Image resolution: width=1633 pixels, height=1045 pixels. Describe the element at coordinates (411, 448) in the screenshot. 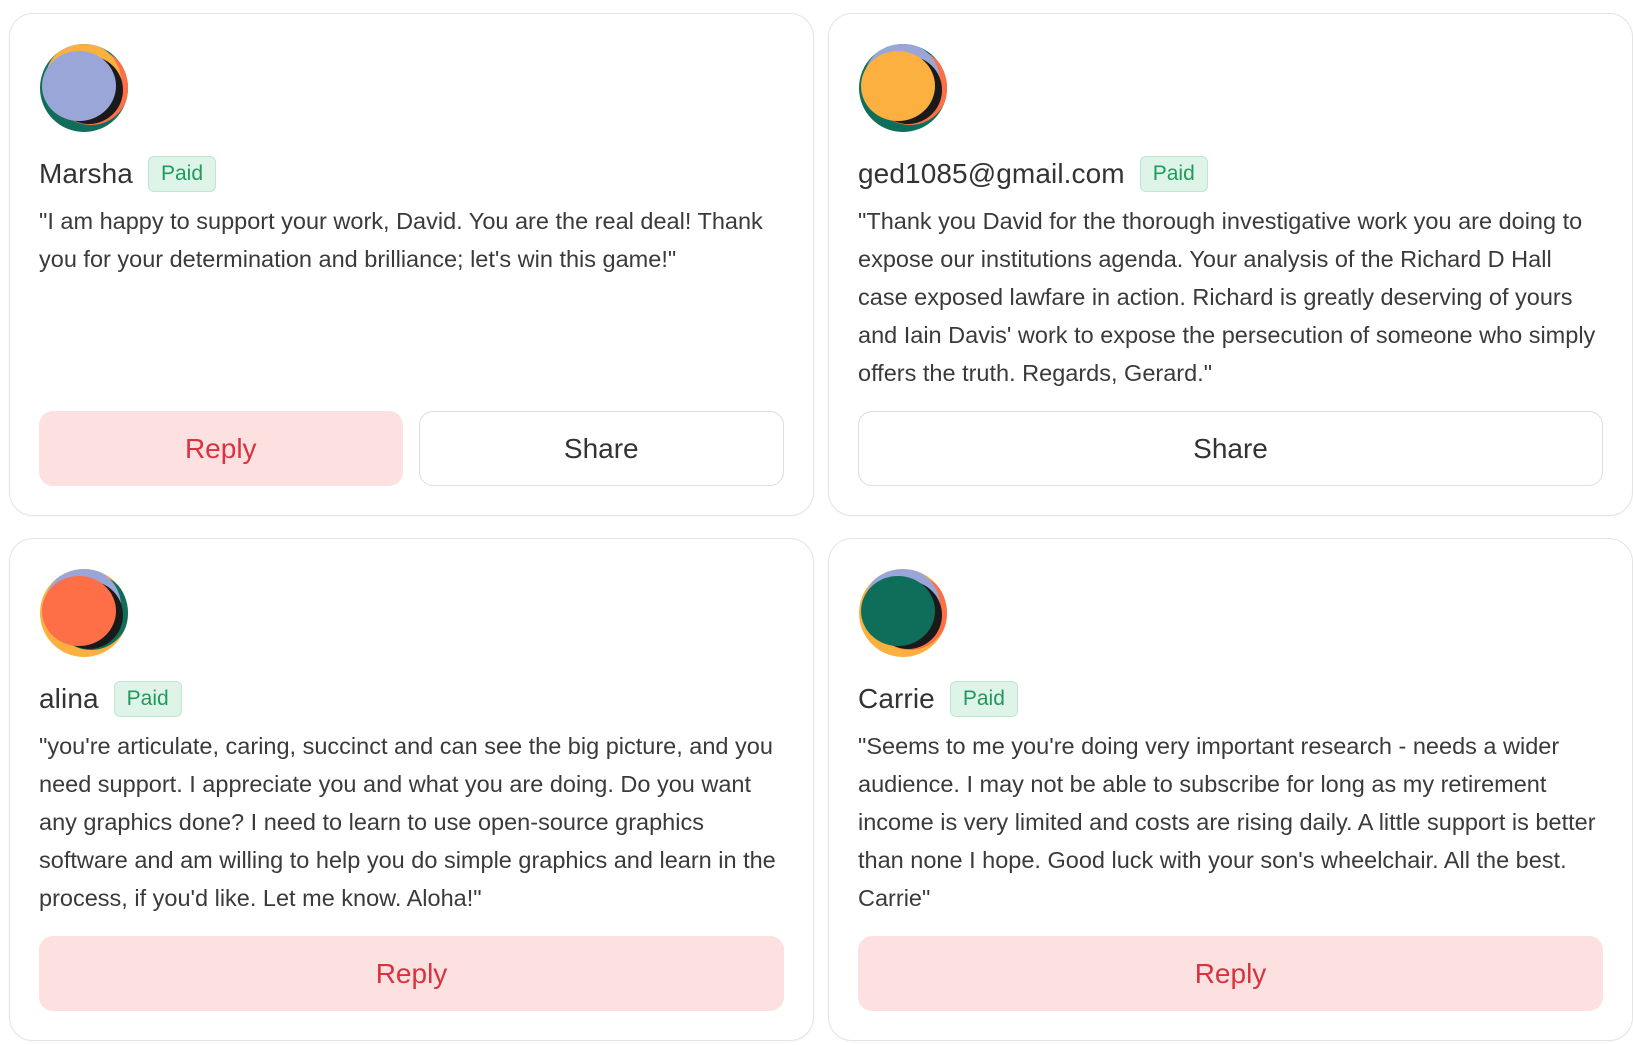

I see `card-actions: Reply Share` at that location.